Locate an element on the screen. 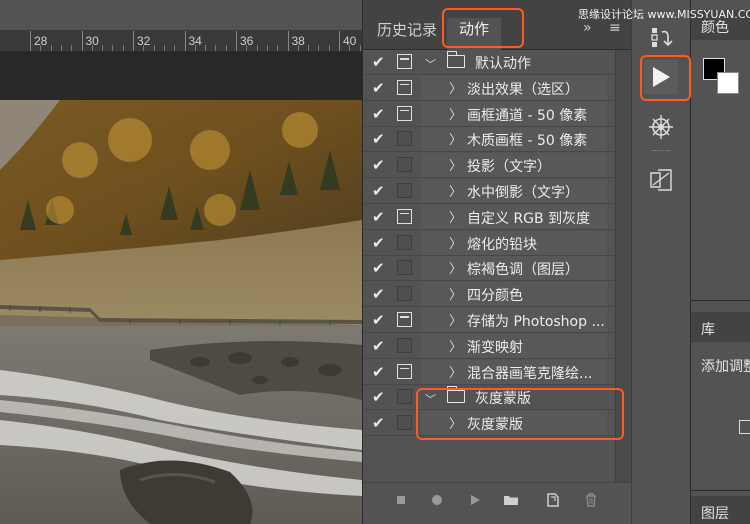  right-panel-column: 颜色 库 添加调整 图层 is located at coordinates (720, 262).